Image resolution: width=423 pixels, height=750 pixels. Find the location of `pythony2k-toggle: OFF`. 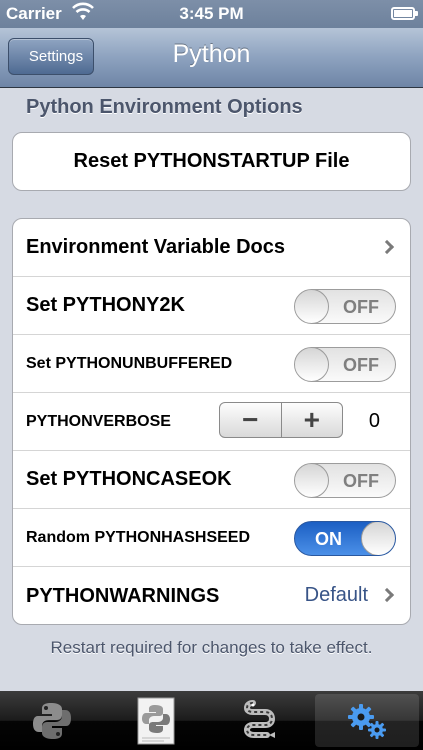

pythony2k-toggle: OFF is located at coordinates (345, 306).